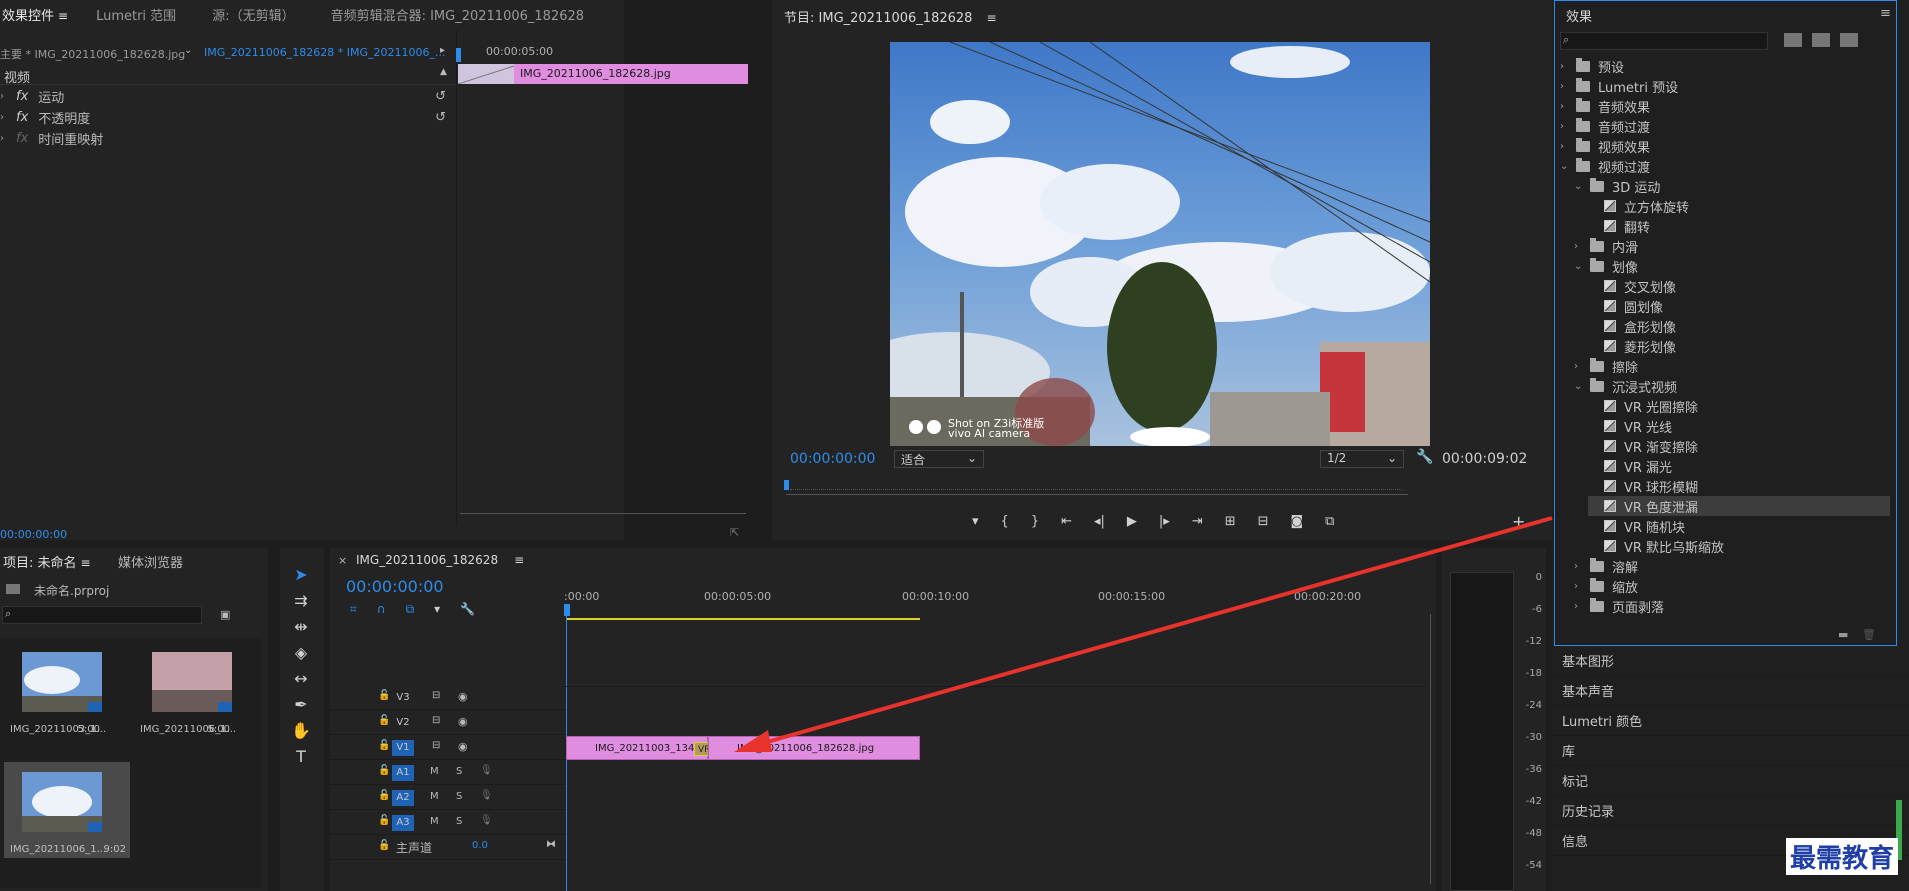 The image size is (1909, 891). What do you see at coordinates (1732, 586) in the screenshot?
I see `effects-folder: › 缩放` at bounding box center [1732, 586].